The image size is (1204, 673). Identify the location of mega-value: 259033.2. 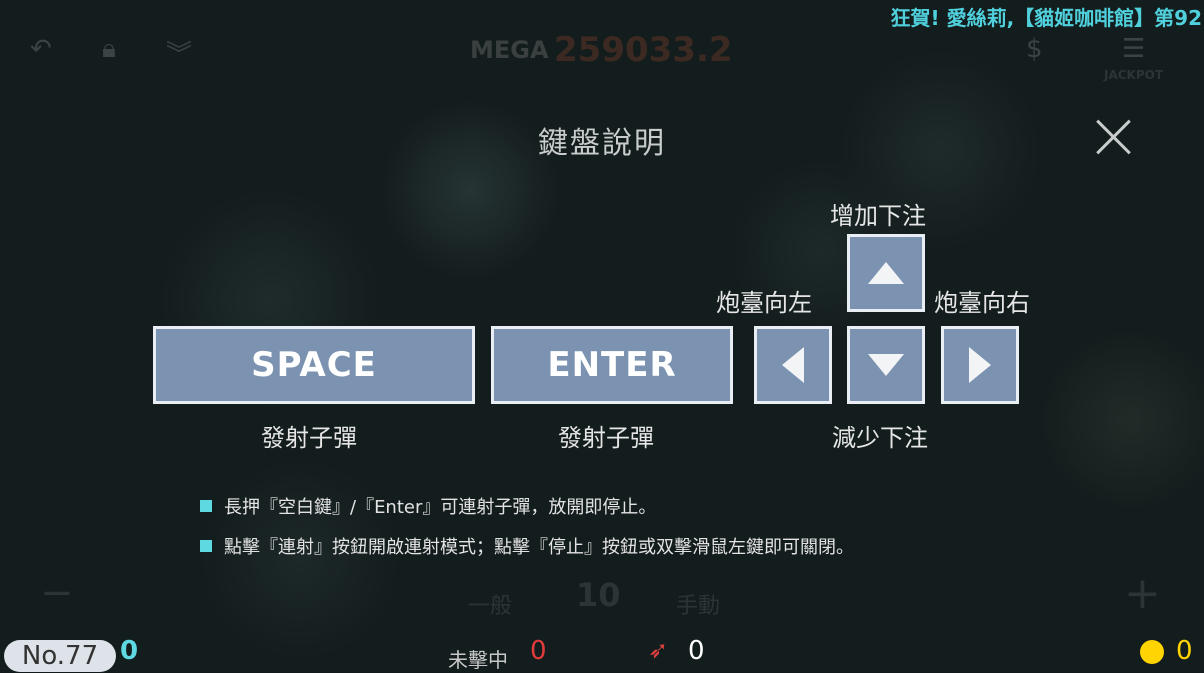
(643, 50).